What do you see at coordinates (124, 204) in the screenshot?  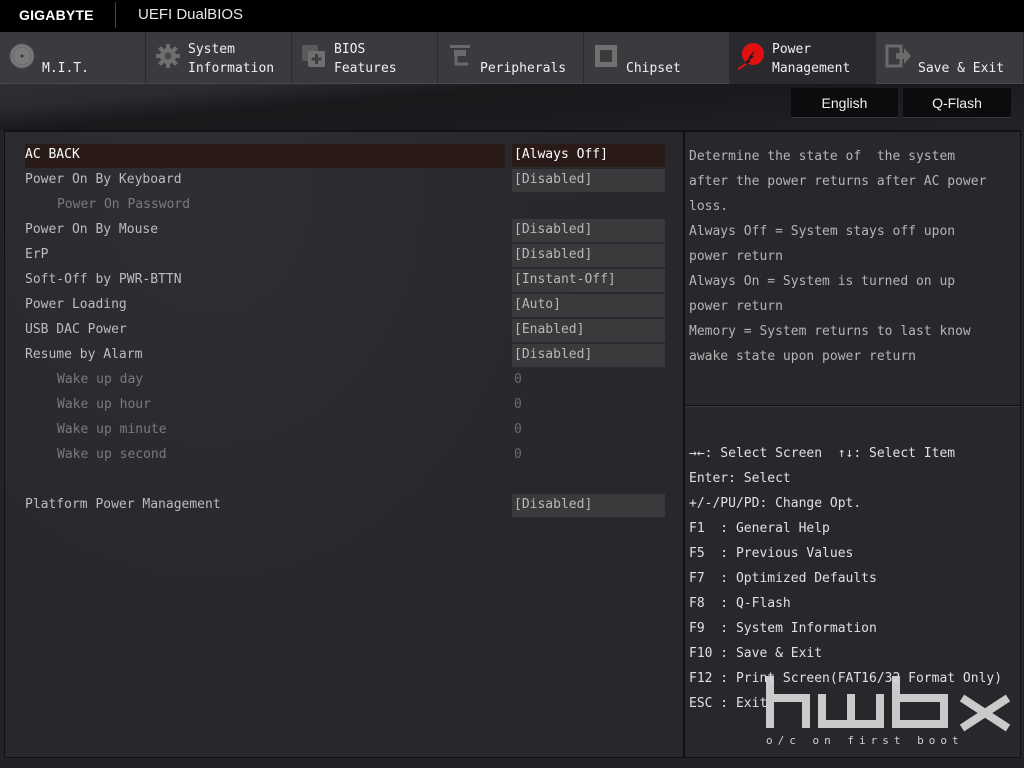 I see `setting-label: Power On Password` at bounding box center [124, 204].